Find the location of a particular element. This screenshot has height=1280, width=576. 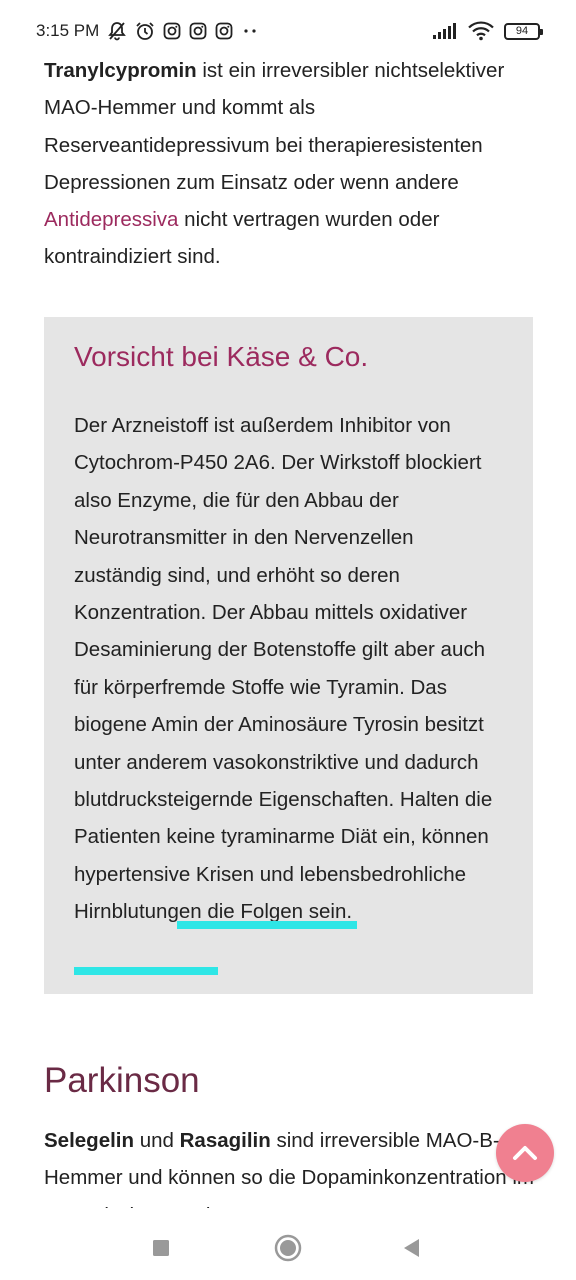

status-right: 94 is located at coordinates (487, 31).